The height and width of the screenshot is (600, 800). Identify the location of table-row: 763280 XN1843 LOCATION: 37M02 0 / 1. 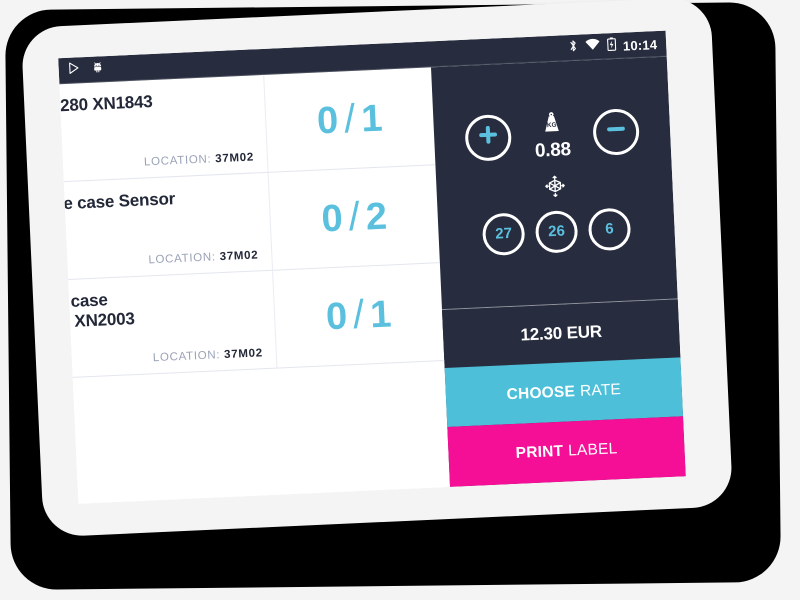
(247, 125).